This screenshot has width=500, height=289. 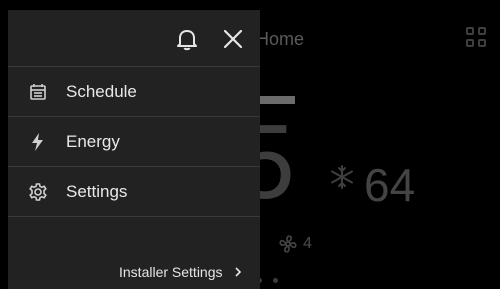 What do you see at coordinates (93, 141) in the screenshot?
I see `menu-item-label: Energy` at bounding box center [93, 141].